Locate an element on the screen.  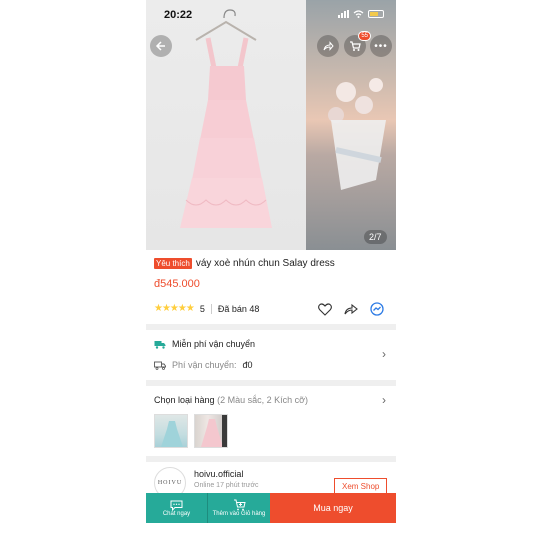
share-arrow-icon is located at coordinates (351, 309).